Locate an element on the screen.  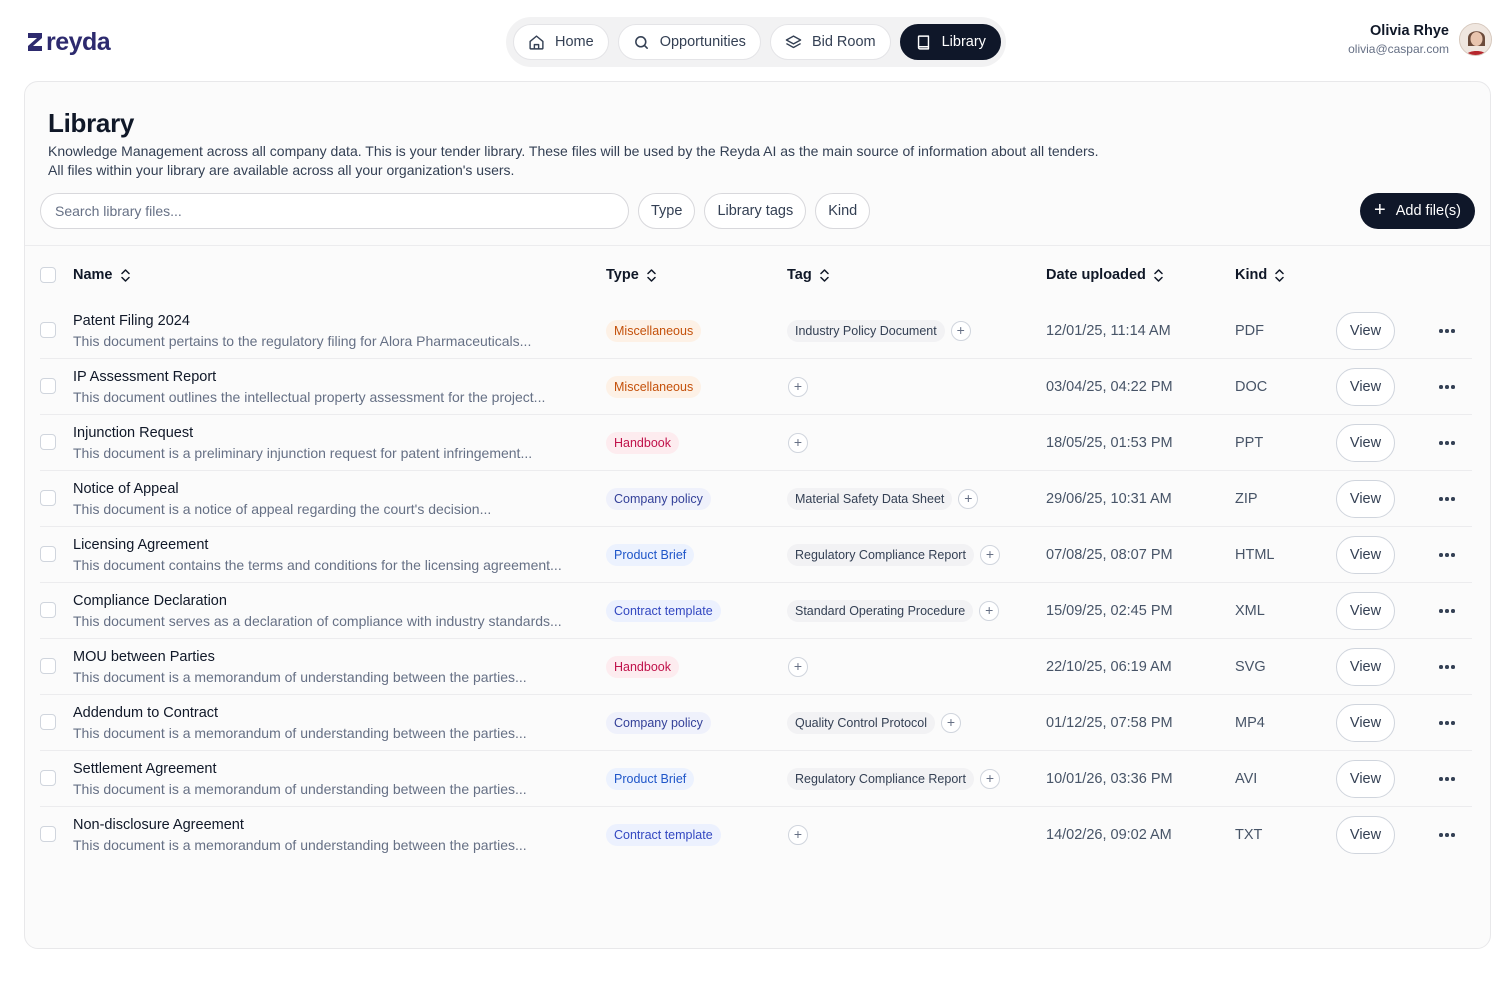
file-title: Non-disclosure Agreement is located at coordinates (300, 825).